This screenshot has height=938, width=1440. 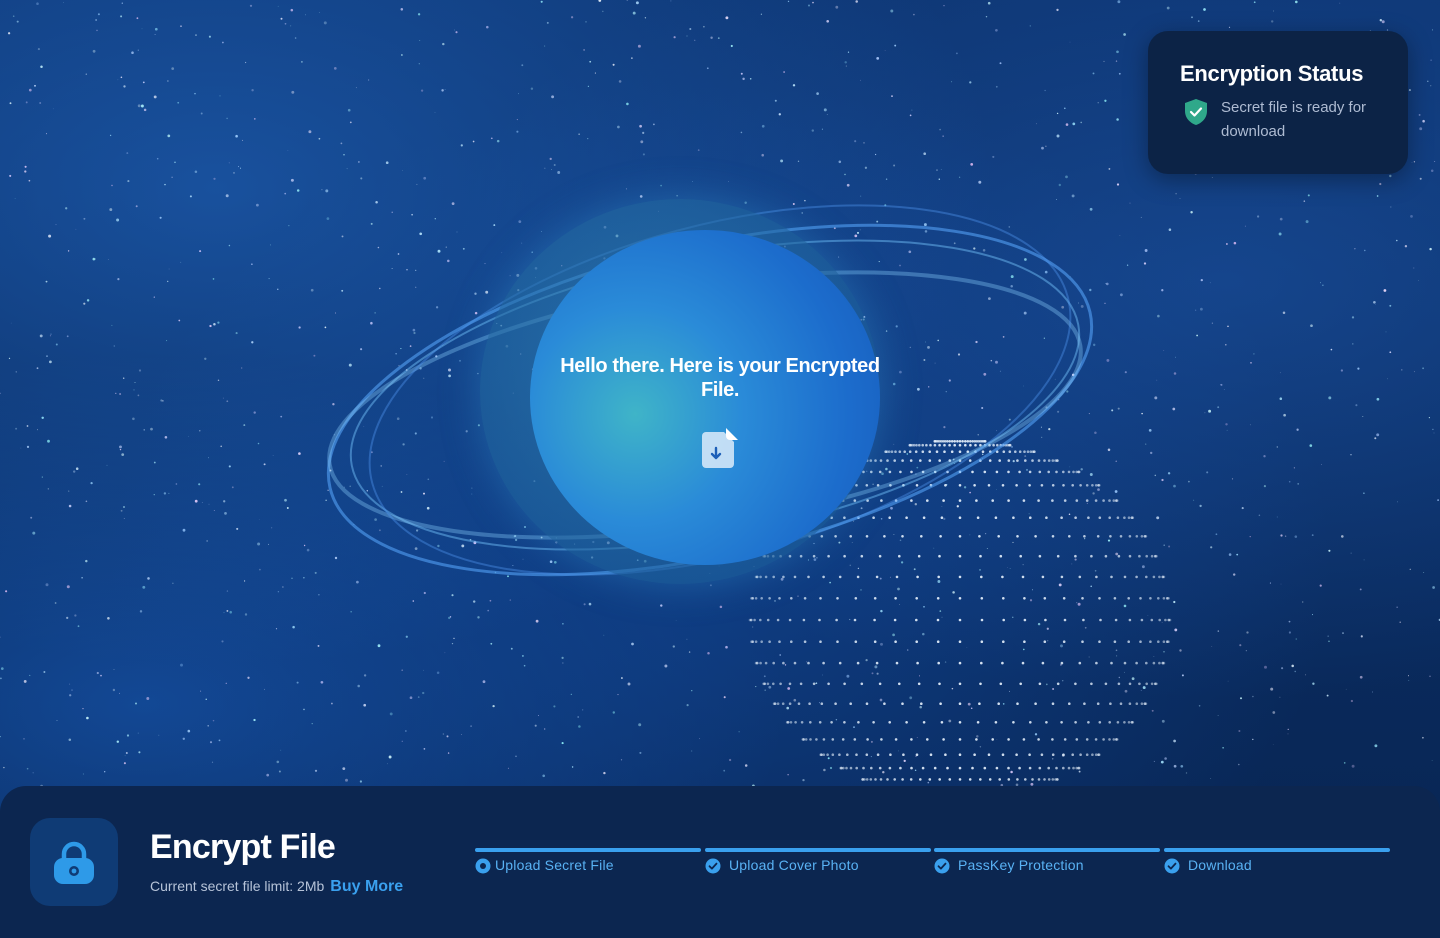 I want to click on step-label: Download, so click(x=1220, y=865).